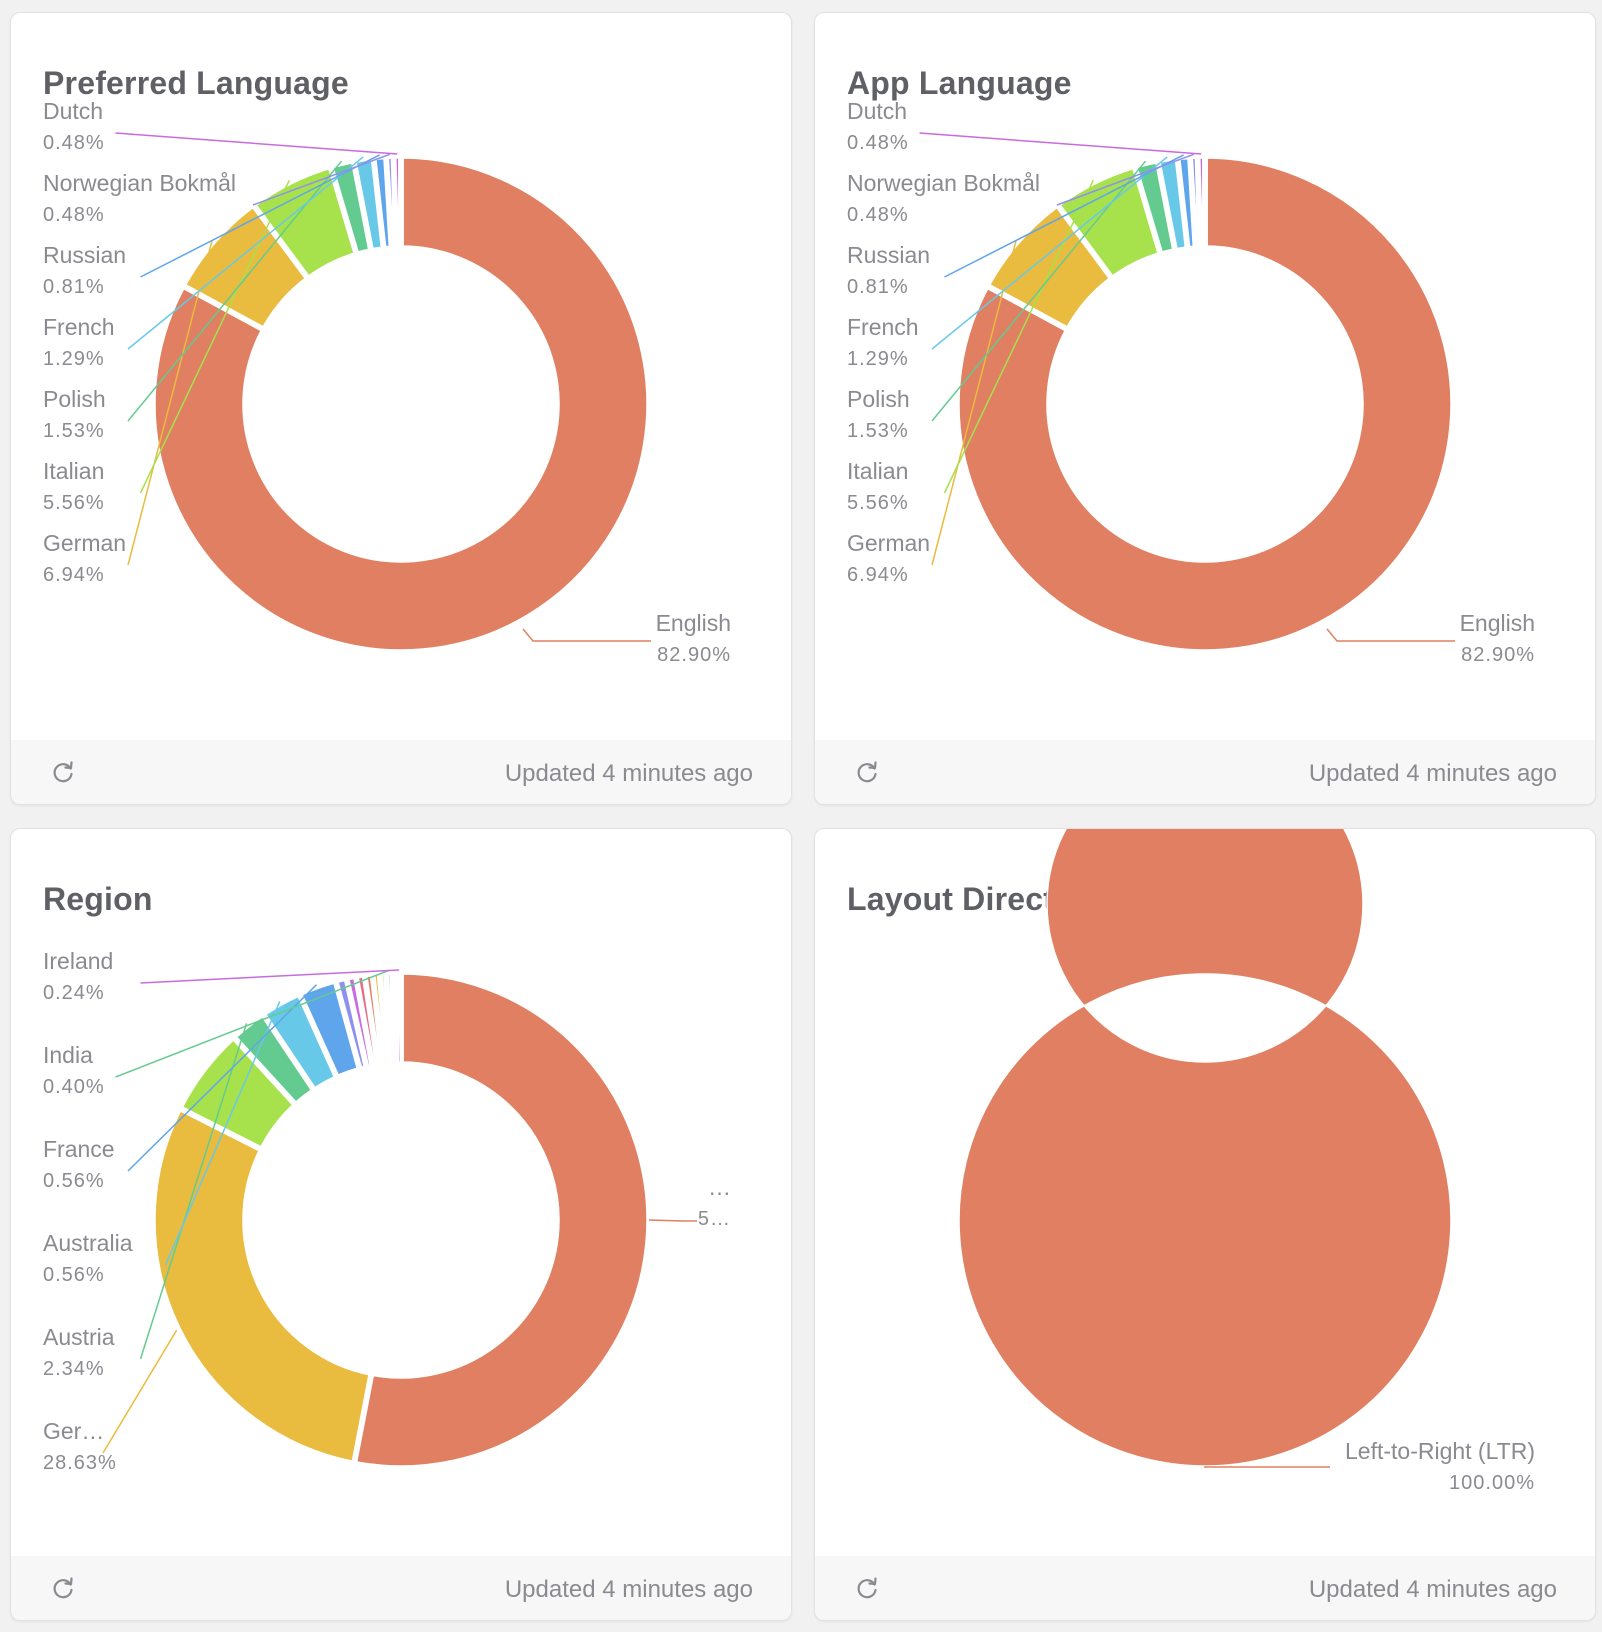 The image size is (1602, 1632). I want to click on slice-percent: 0.40%, so click(74, 1087).